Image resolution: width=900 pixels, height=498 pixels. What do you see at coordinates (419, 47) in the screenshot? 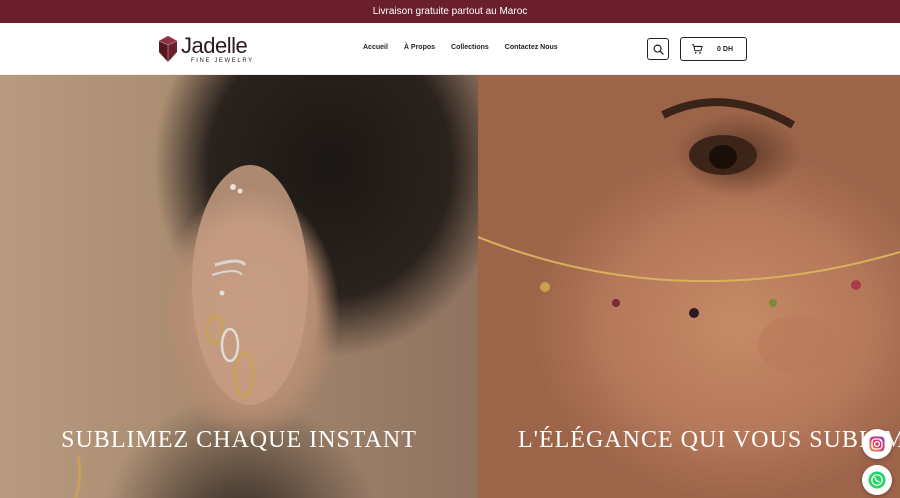
I see `nav-link-a-propos: À Propos` at bounding box center [419, 47].